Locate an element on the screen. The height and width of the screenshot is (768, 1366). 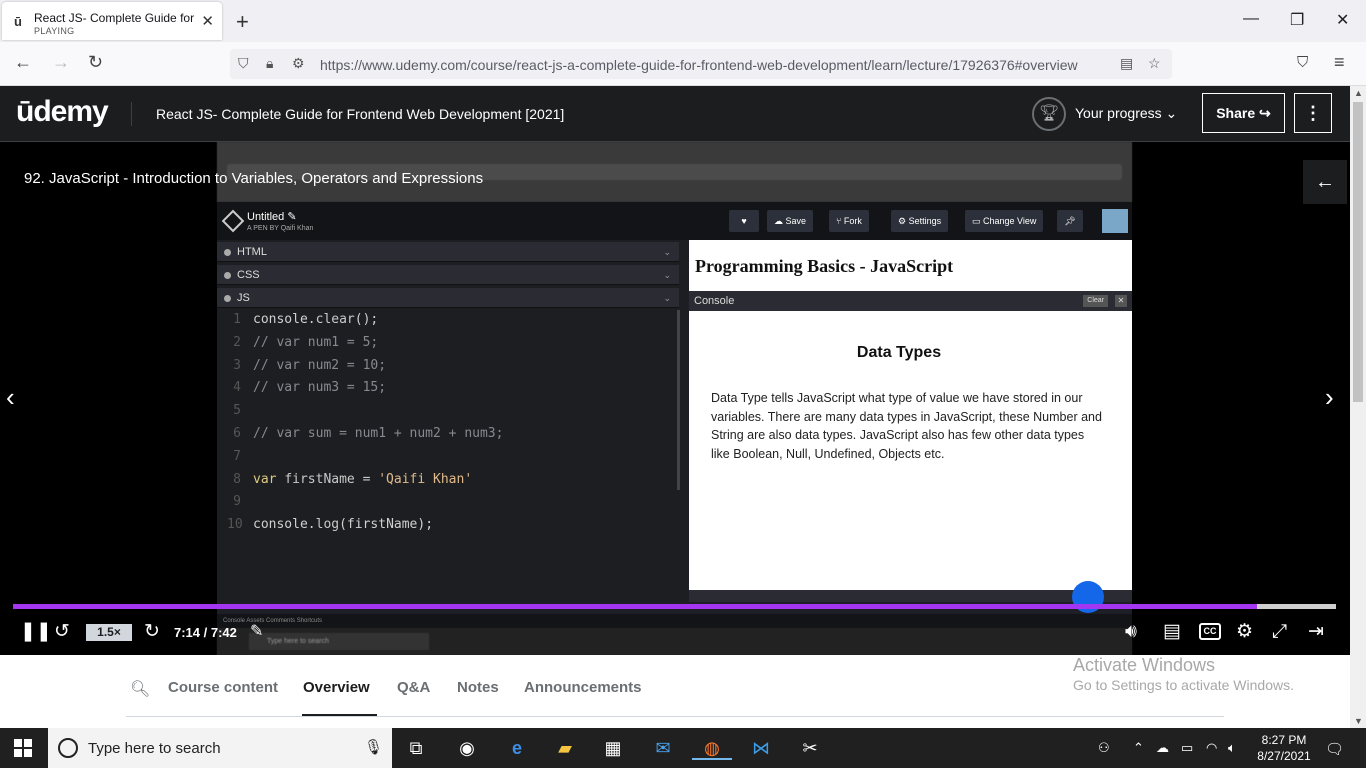
back-icon: ← is located at coordinates (23, 62).